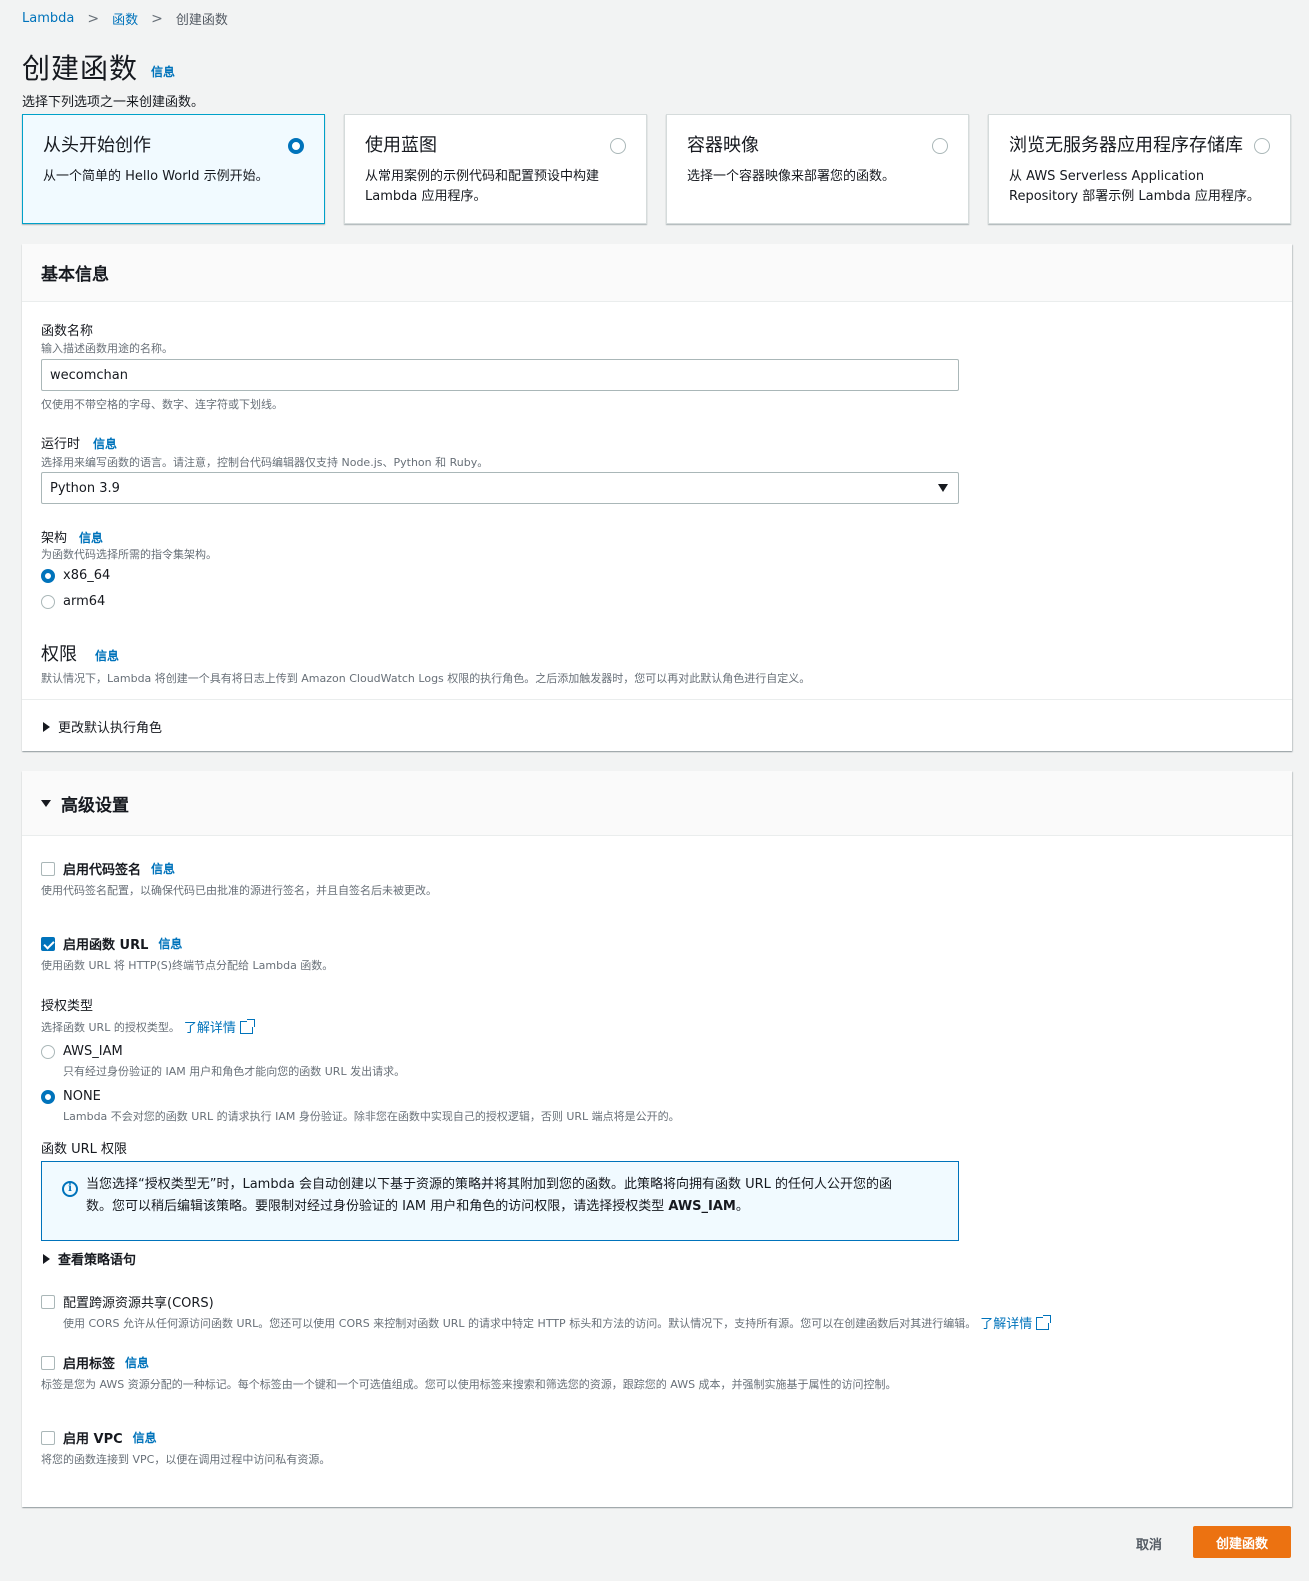  I want to click on url-permissions-label: 函数 URL 权限, so click(84, 1149).